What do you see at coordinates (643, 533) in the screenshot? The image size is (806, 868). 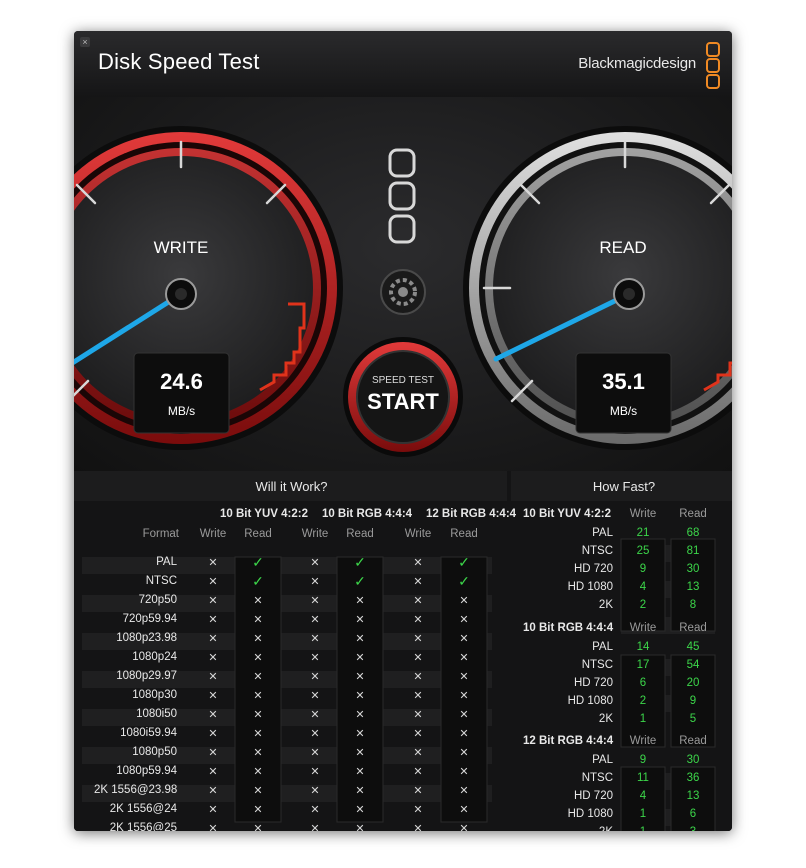 I see `how-fast-write-value: 21` at bounding box center [643, 533].